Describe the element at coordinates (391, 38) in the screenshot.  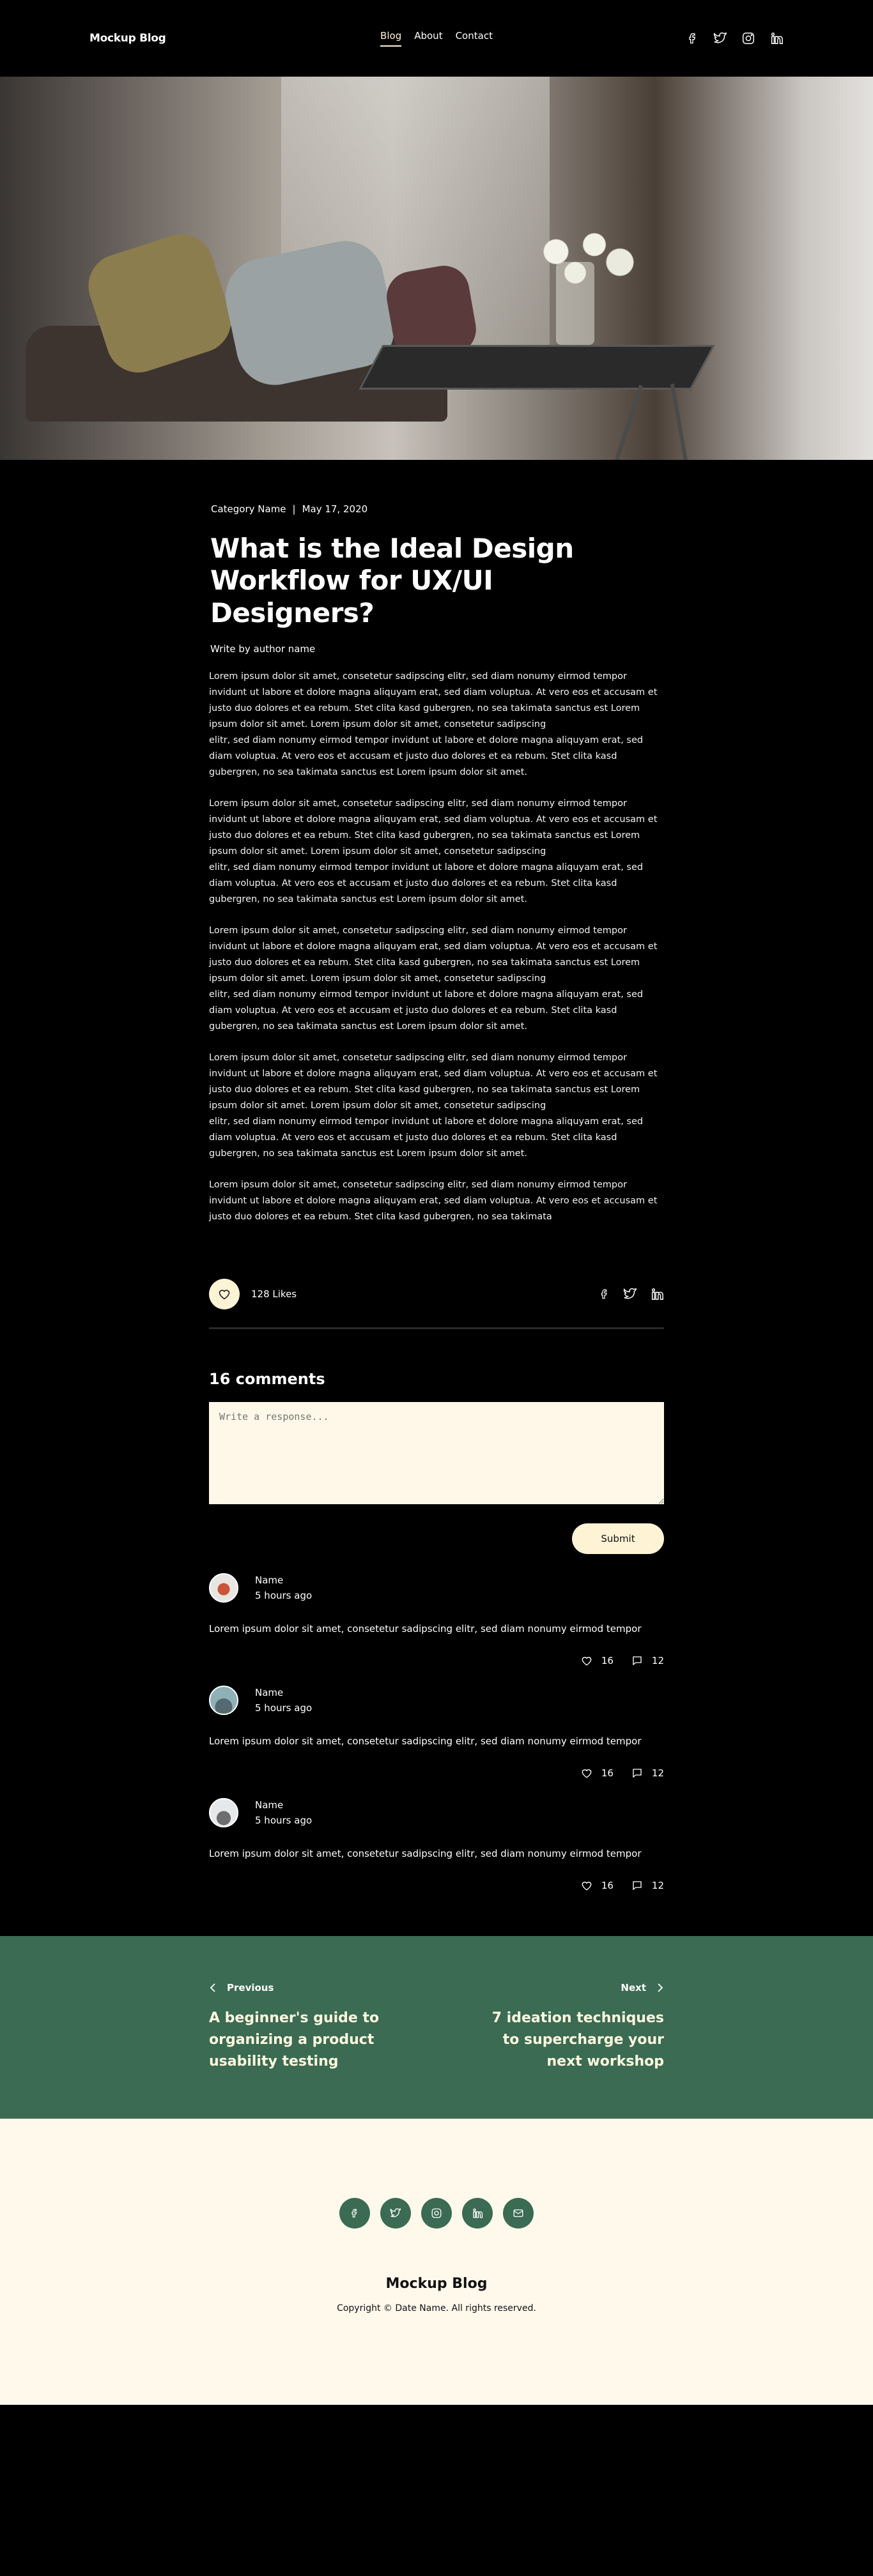
I see `nav-link-blog: Blog` at that location.